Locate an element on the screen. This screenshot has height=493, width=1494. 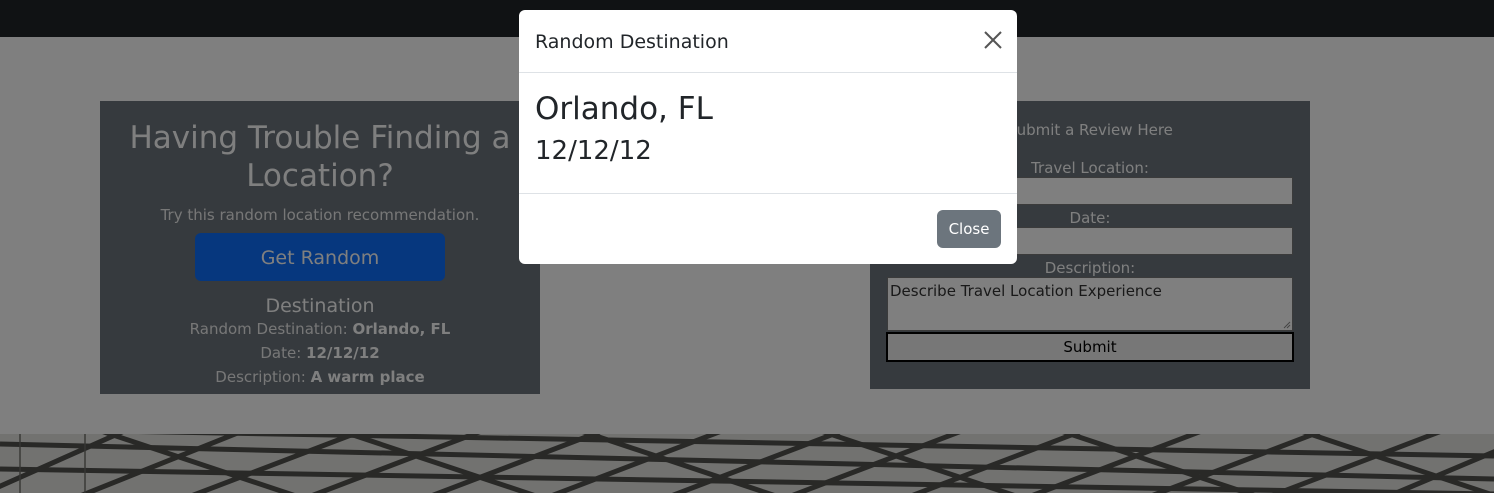
modal-title: Random Destination is located at coordinates (632, 42).